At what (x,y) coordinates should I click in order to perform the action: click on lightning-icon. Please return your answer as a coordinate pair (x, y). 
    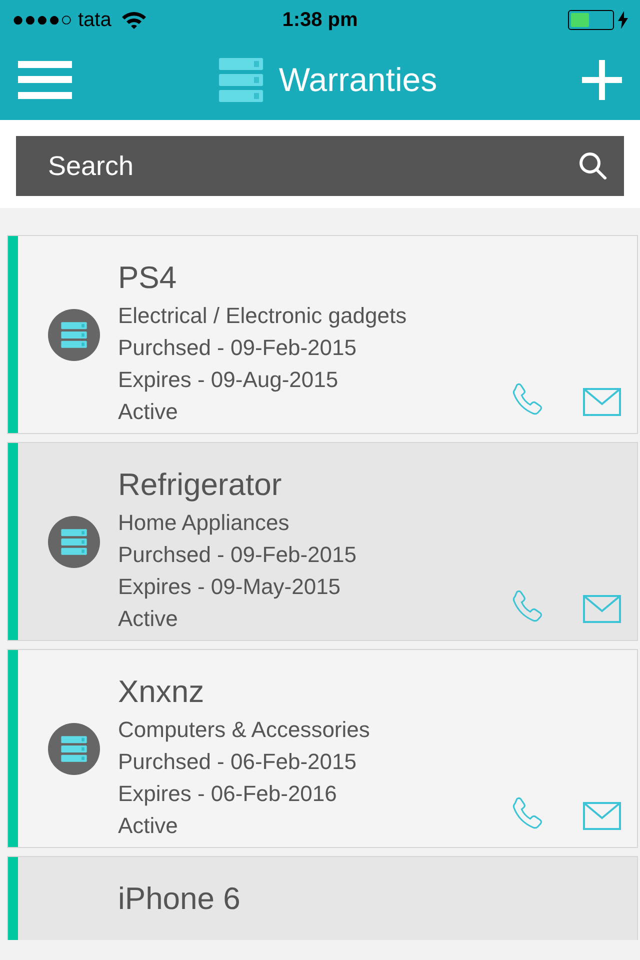
    Looking at the image, I should click on (623, 20).